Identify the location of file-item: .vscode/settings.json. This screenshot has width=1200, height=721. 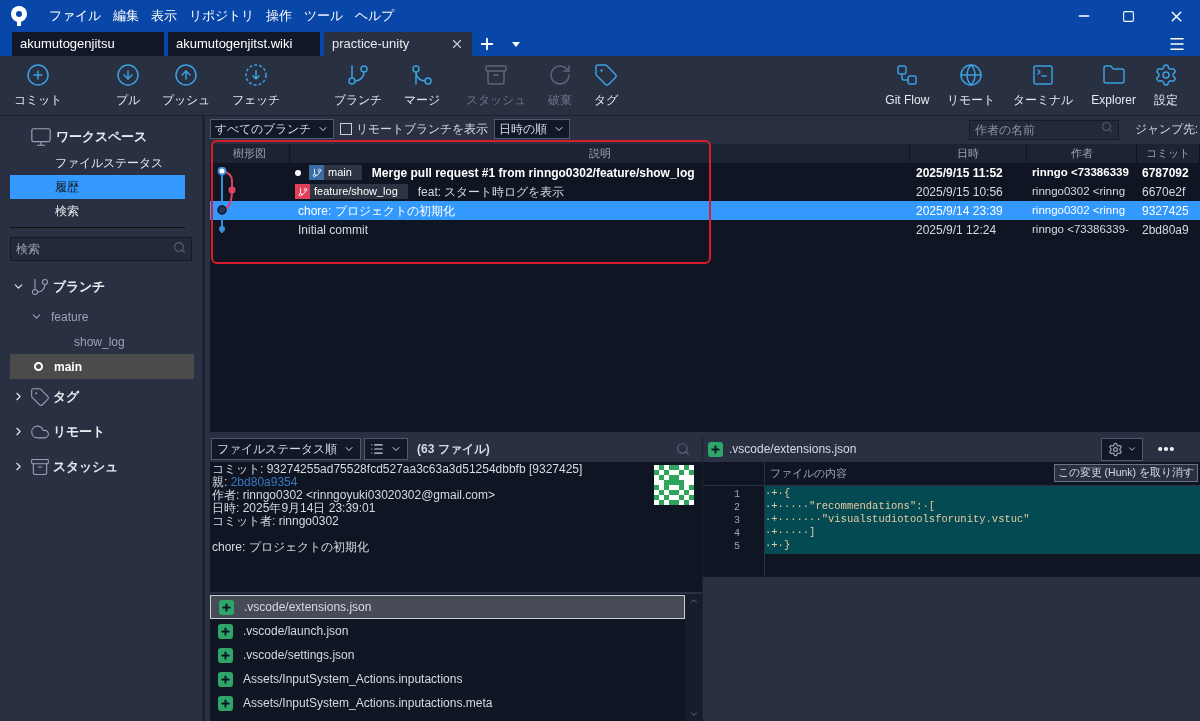
(447, 655).